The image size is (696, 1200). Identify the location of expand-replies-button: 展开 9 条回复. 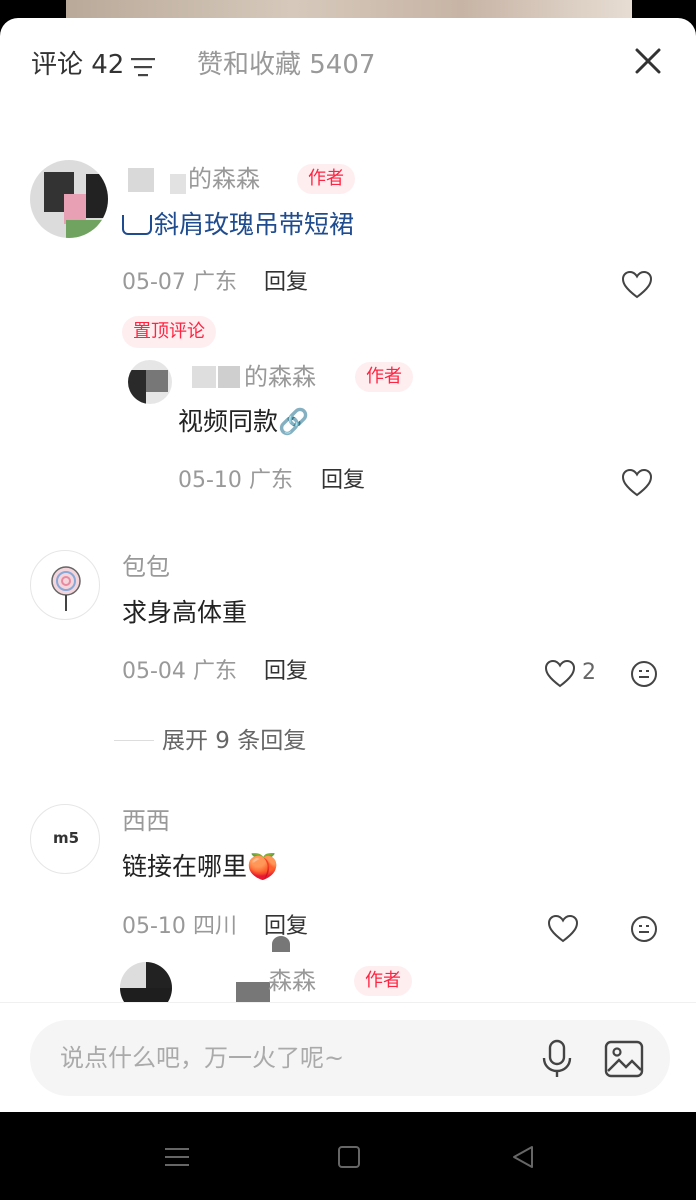
(234, 741).